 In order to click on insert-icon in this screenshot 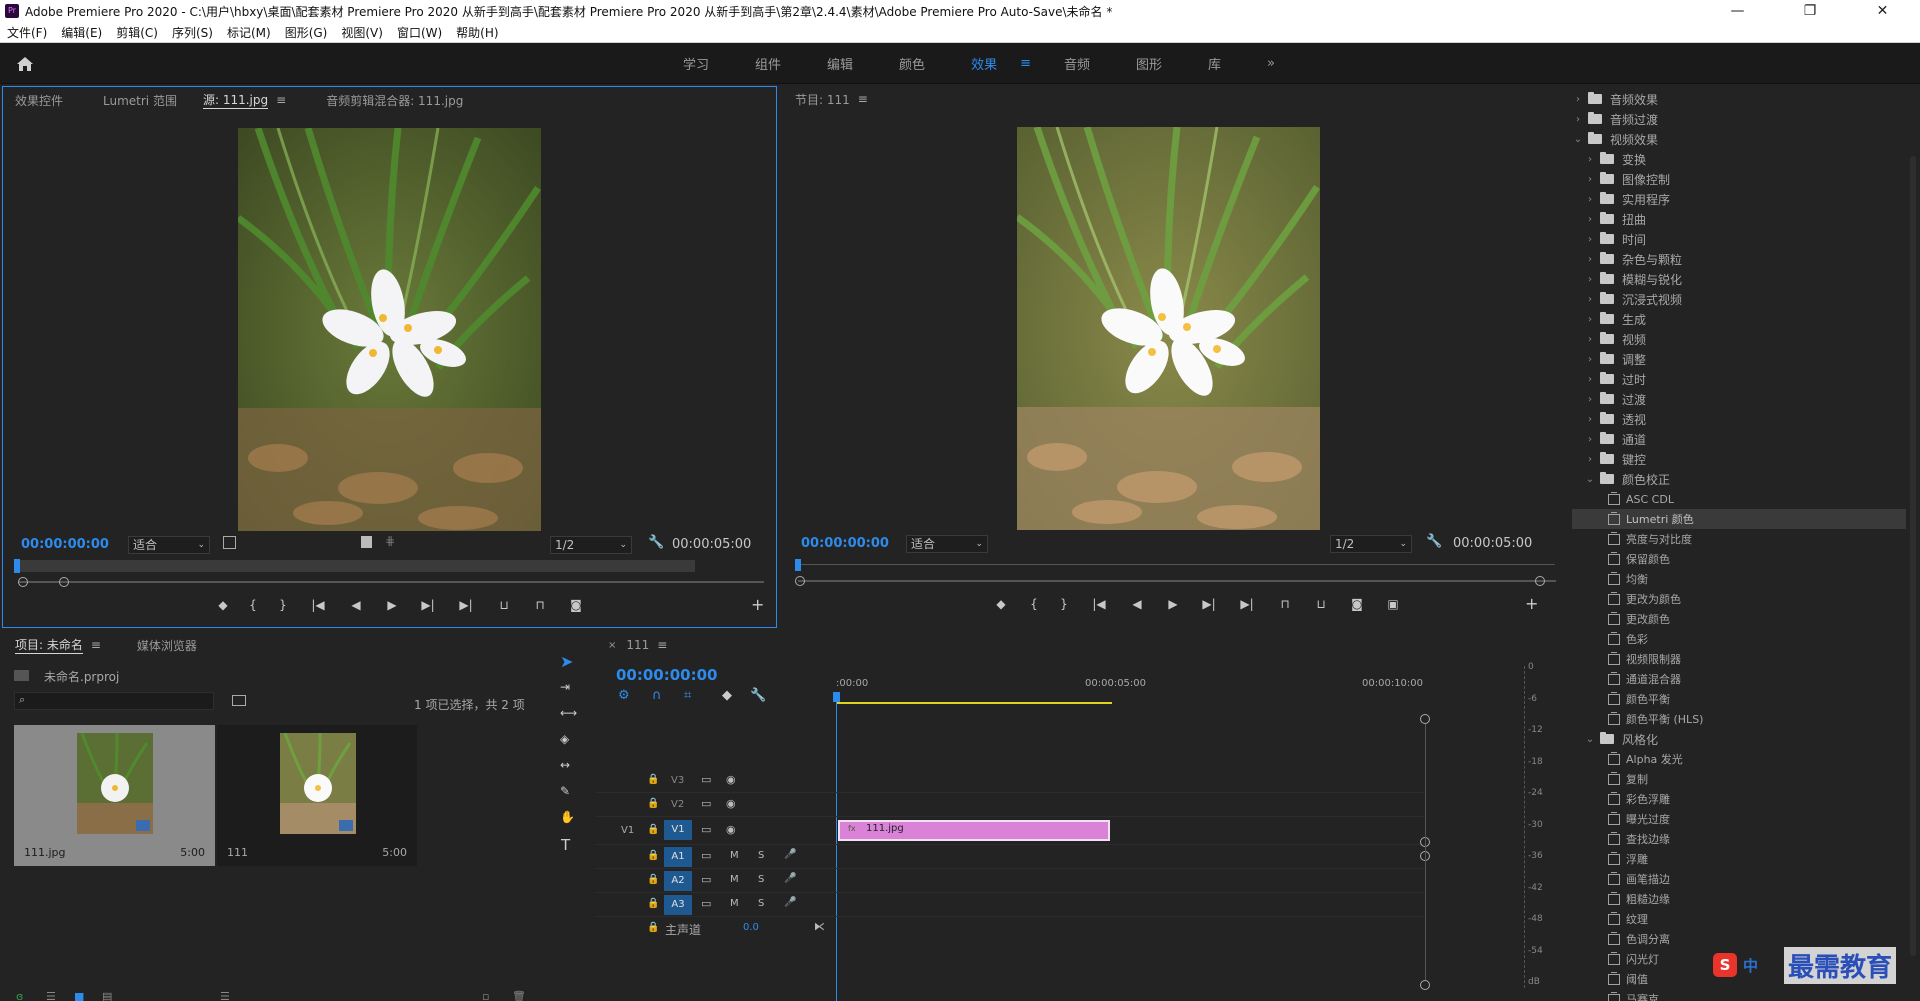, I will do `click(366, 542)`.